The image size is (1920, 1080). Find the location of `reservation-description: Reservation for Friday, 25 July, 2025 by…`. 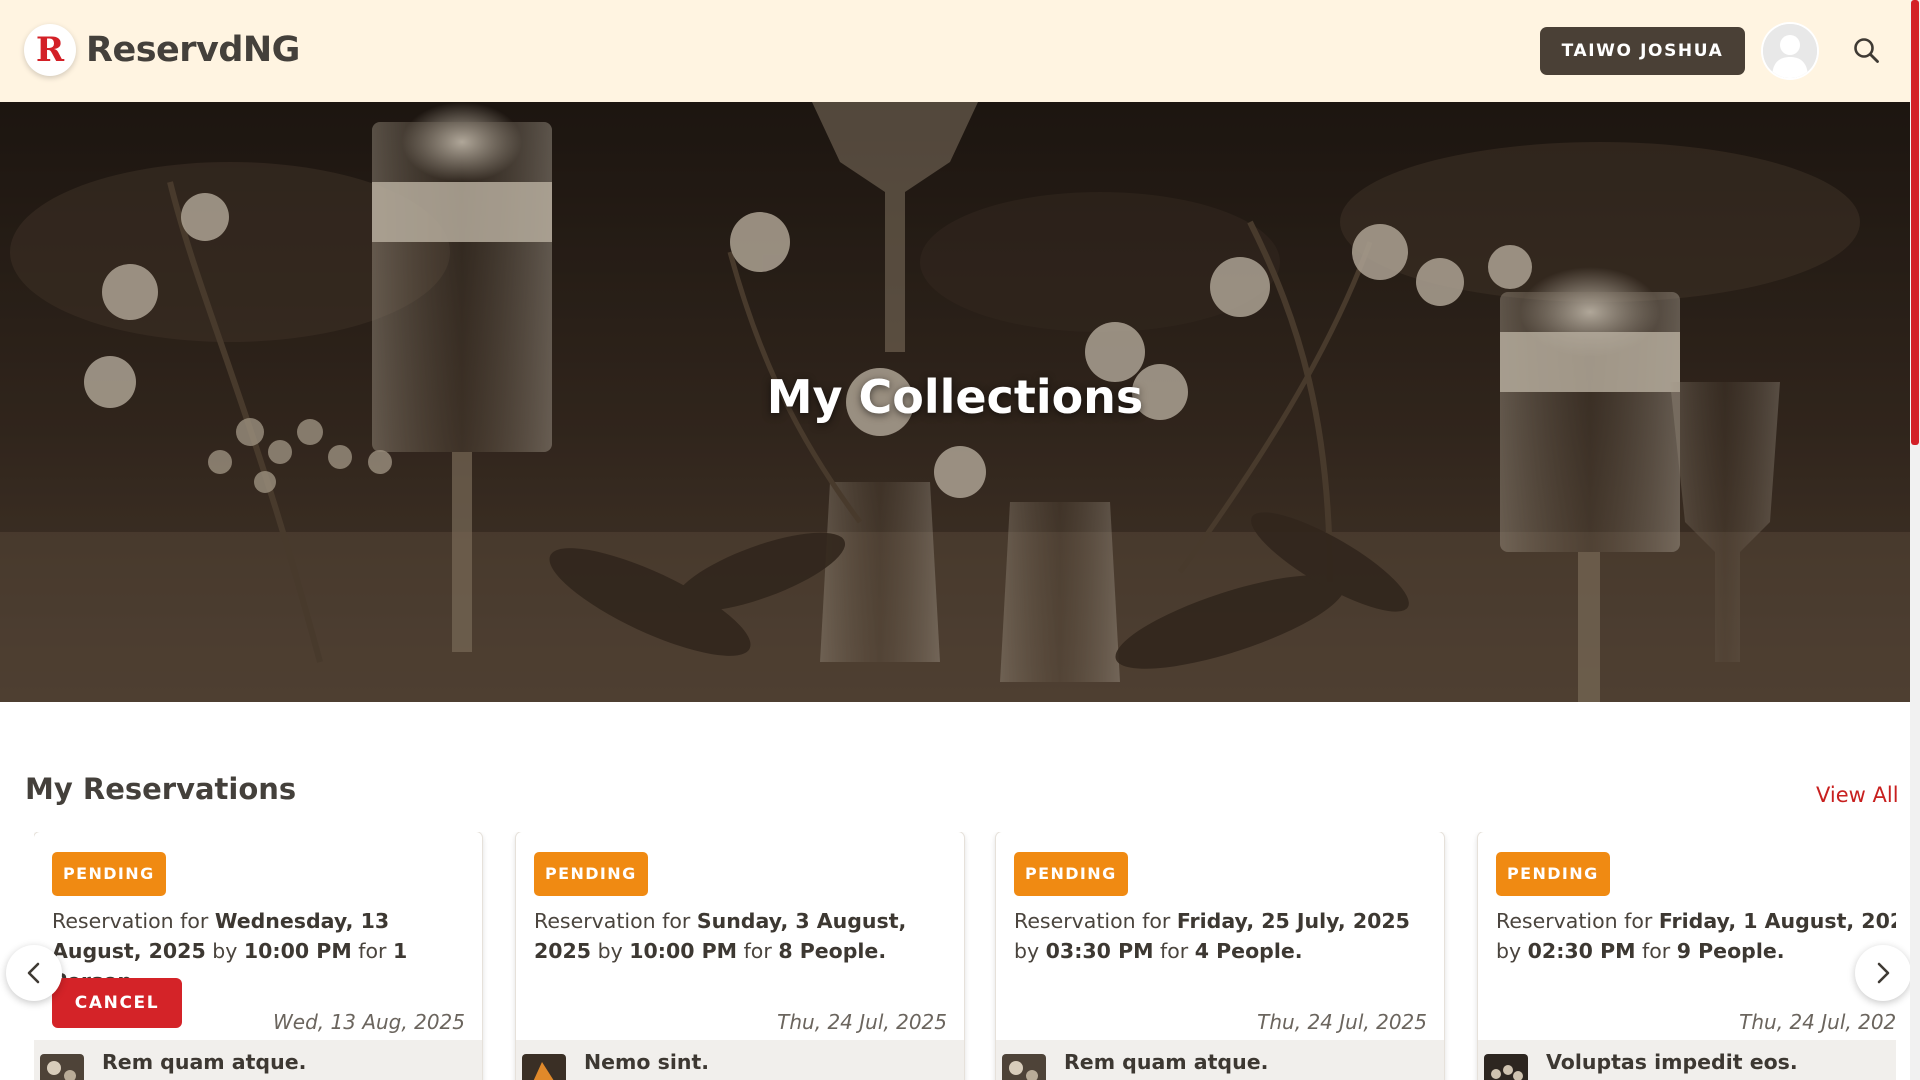

reservation-description: Reservation for Friday, 25 July, 2025 by… is located at coordinates (1212, 936).